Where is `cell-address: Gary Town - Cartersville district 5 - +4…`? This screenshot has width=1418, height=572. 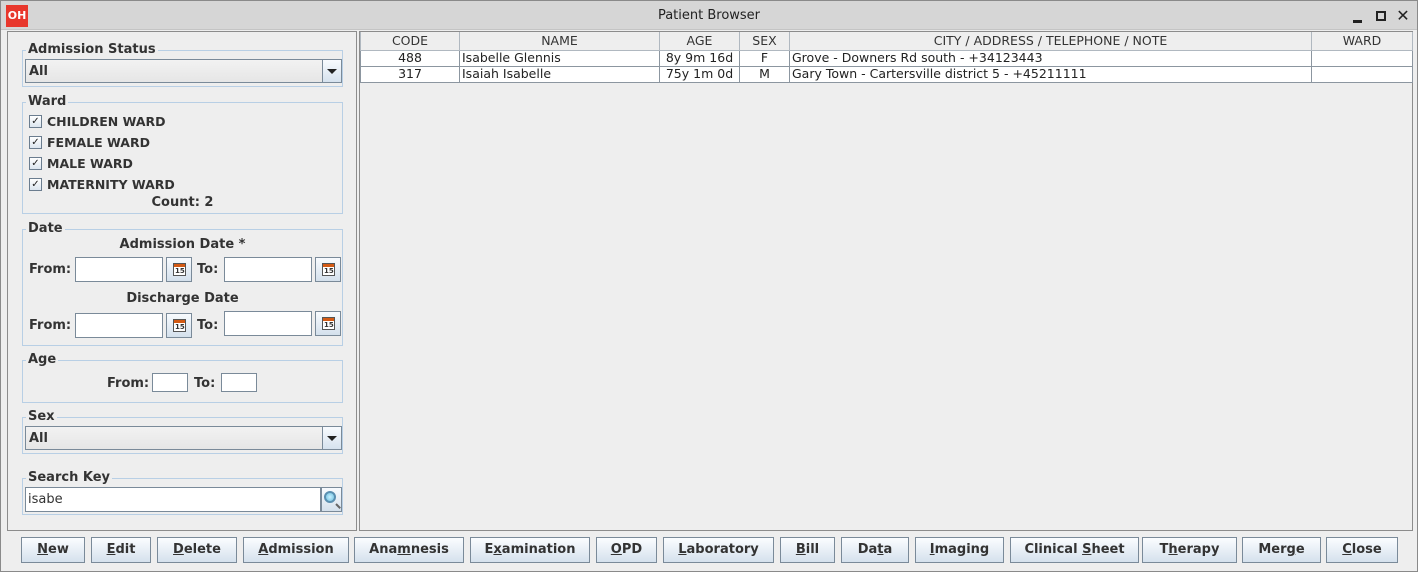
cell-address: Gary Town - Cartersville district 5 - +4… is located at coordinates (1050, 74).